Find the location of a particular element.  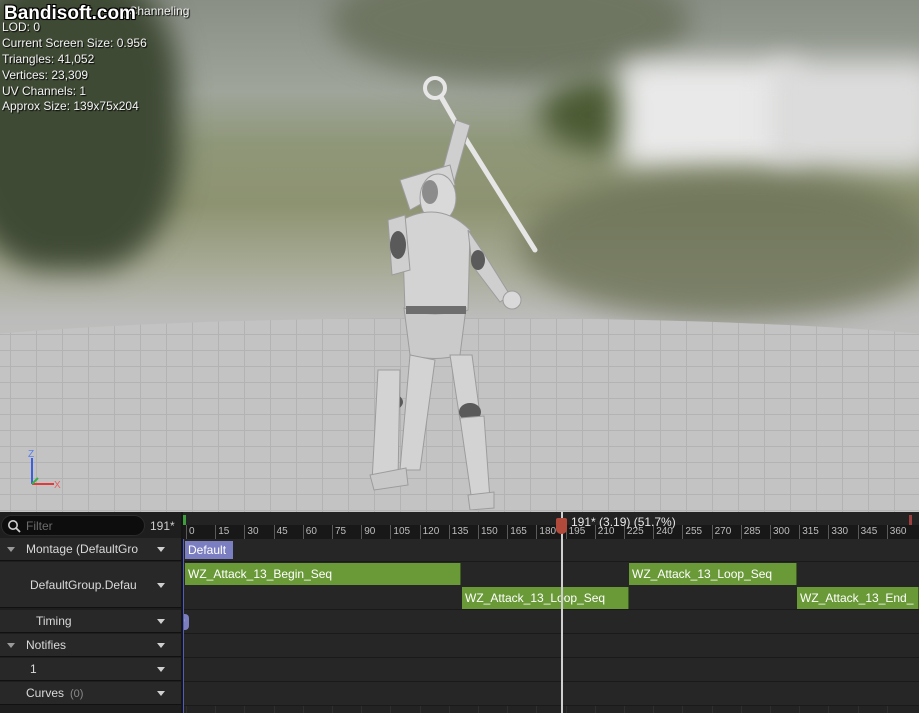

filter-row: 191* is located at coordinates (90, 526).